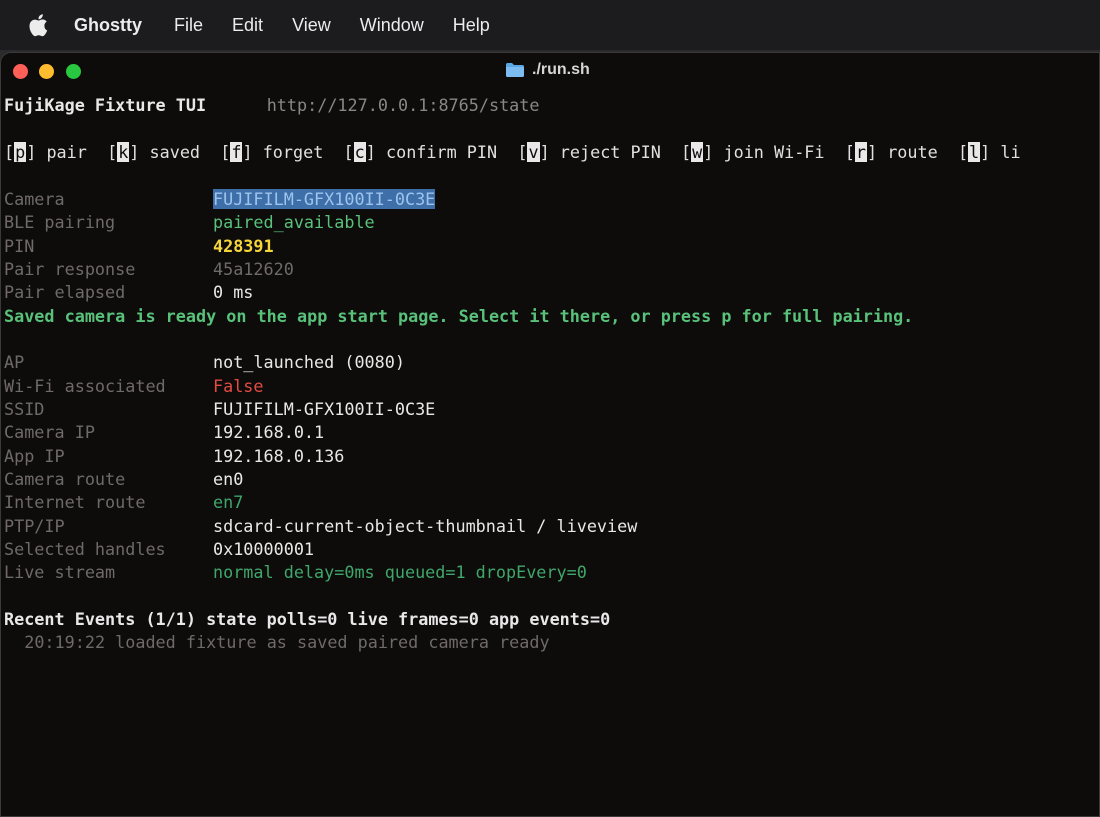  I want to click on ap-value: not_launched (0080), so click(309, 362).